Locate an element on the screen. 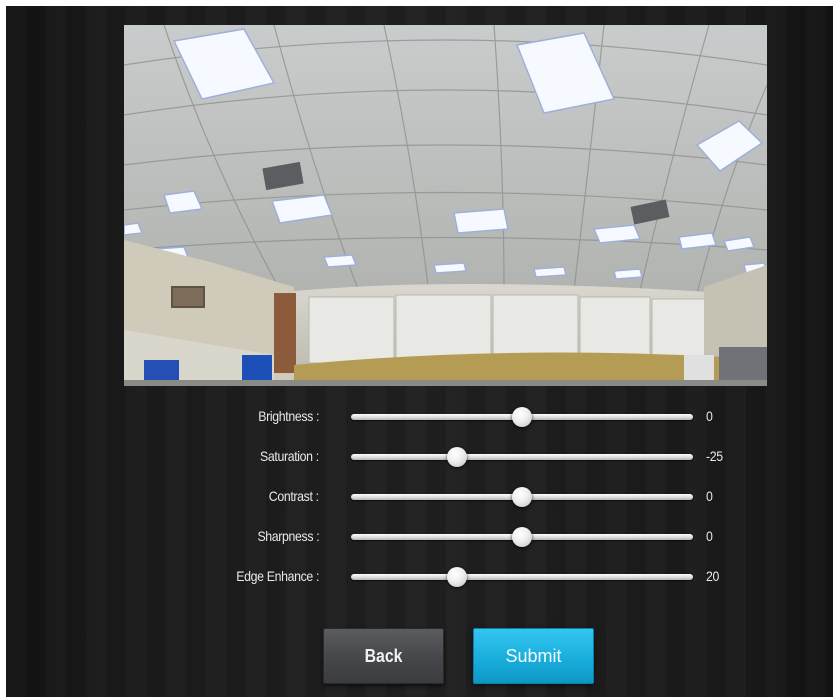 Image resolution: width=833 pixels, height=697 pixels. brightness-value: 0 is located at coordinates (709, 416).